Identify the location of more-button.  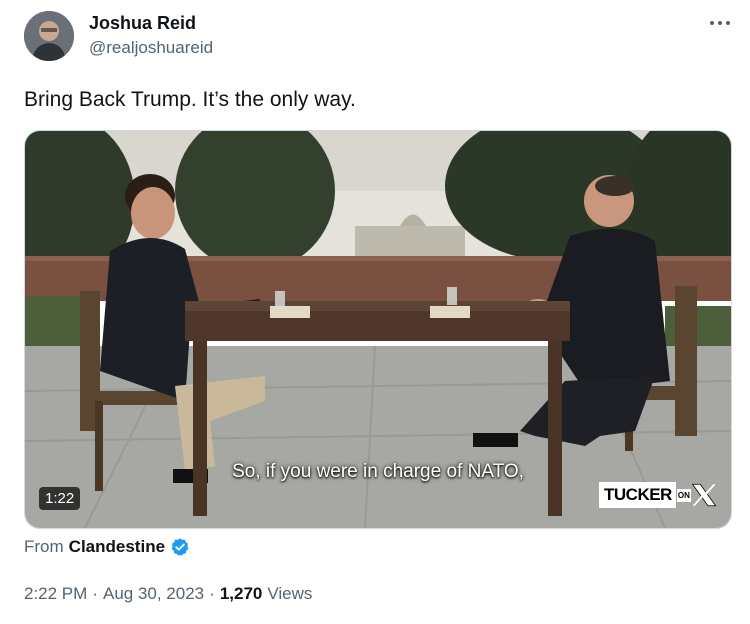
(720, 23).